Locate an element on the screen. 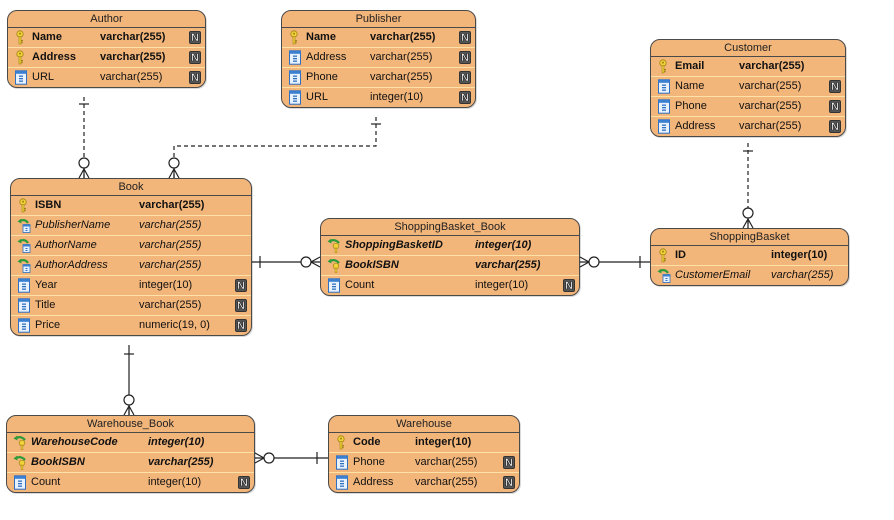 The image size is (894, 520). column-type: numeric(19, 0) is located at coordinates (174, 325).